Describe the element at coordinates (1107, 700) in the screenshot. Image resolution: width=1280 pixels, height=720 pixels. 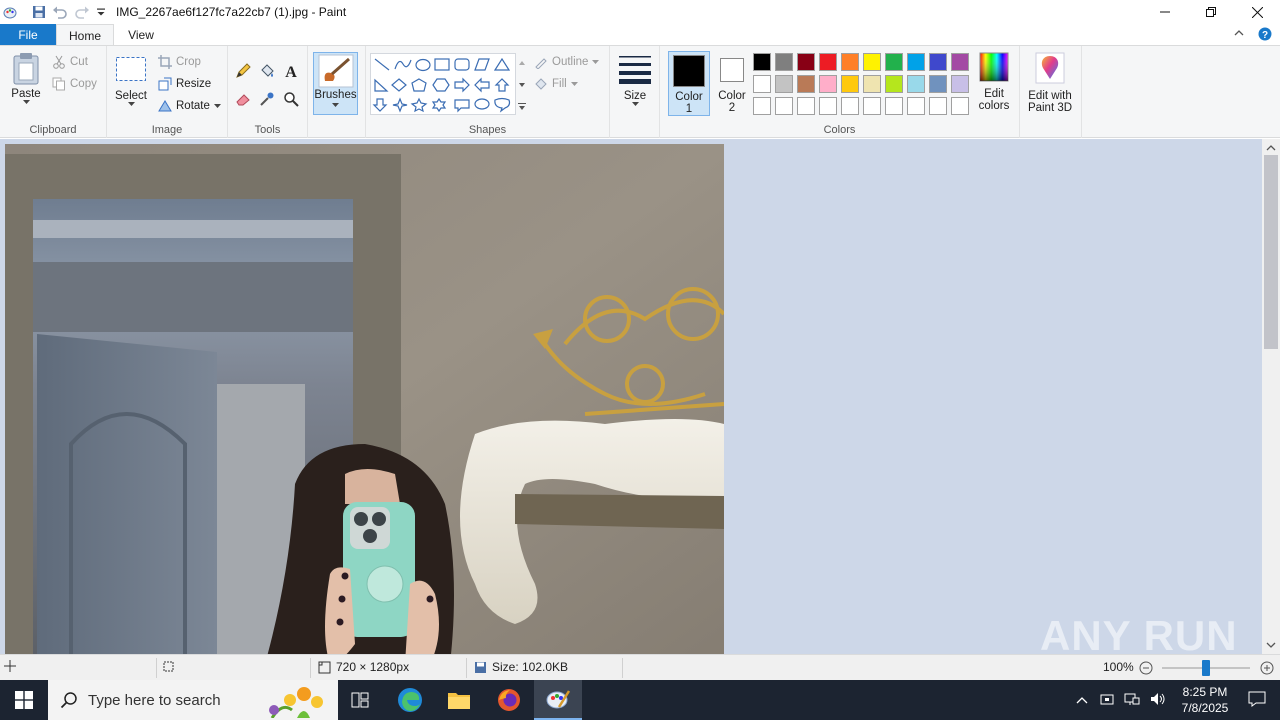
I see `device-icon` at that location.